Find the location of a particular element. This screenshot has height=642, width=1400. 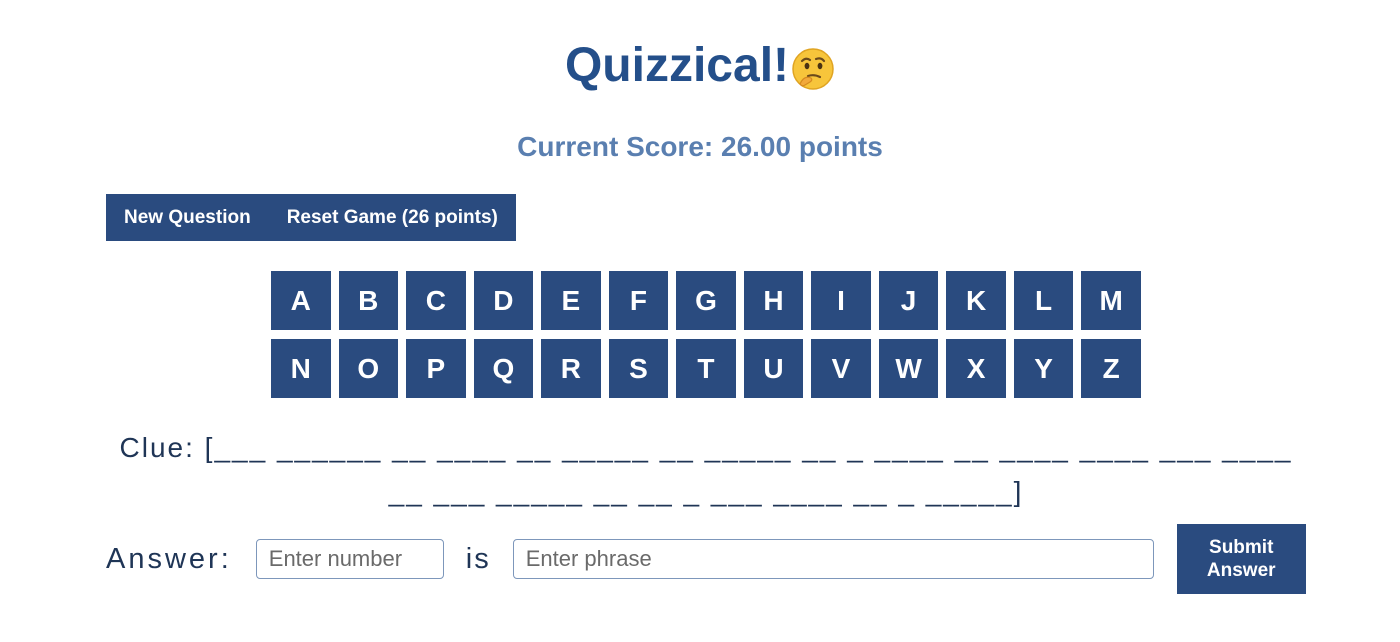

letter-key-m: M is located at coordinates (1111, 300).